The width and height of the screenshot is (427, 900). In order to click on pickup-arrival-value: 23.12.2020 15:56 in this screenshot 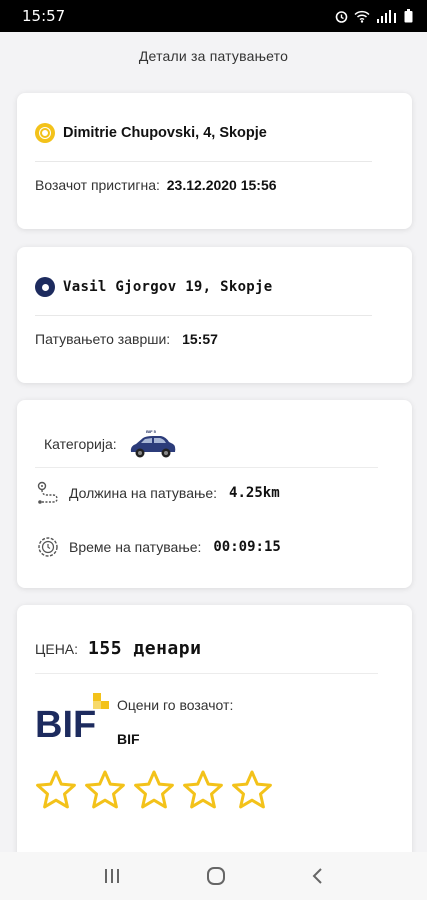, I will do `click(221, 185)`.